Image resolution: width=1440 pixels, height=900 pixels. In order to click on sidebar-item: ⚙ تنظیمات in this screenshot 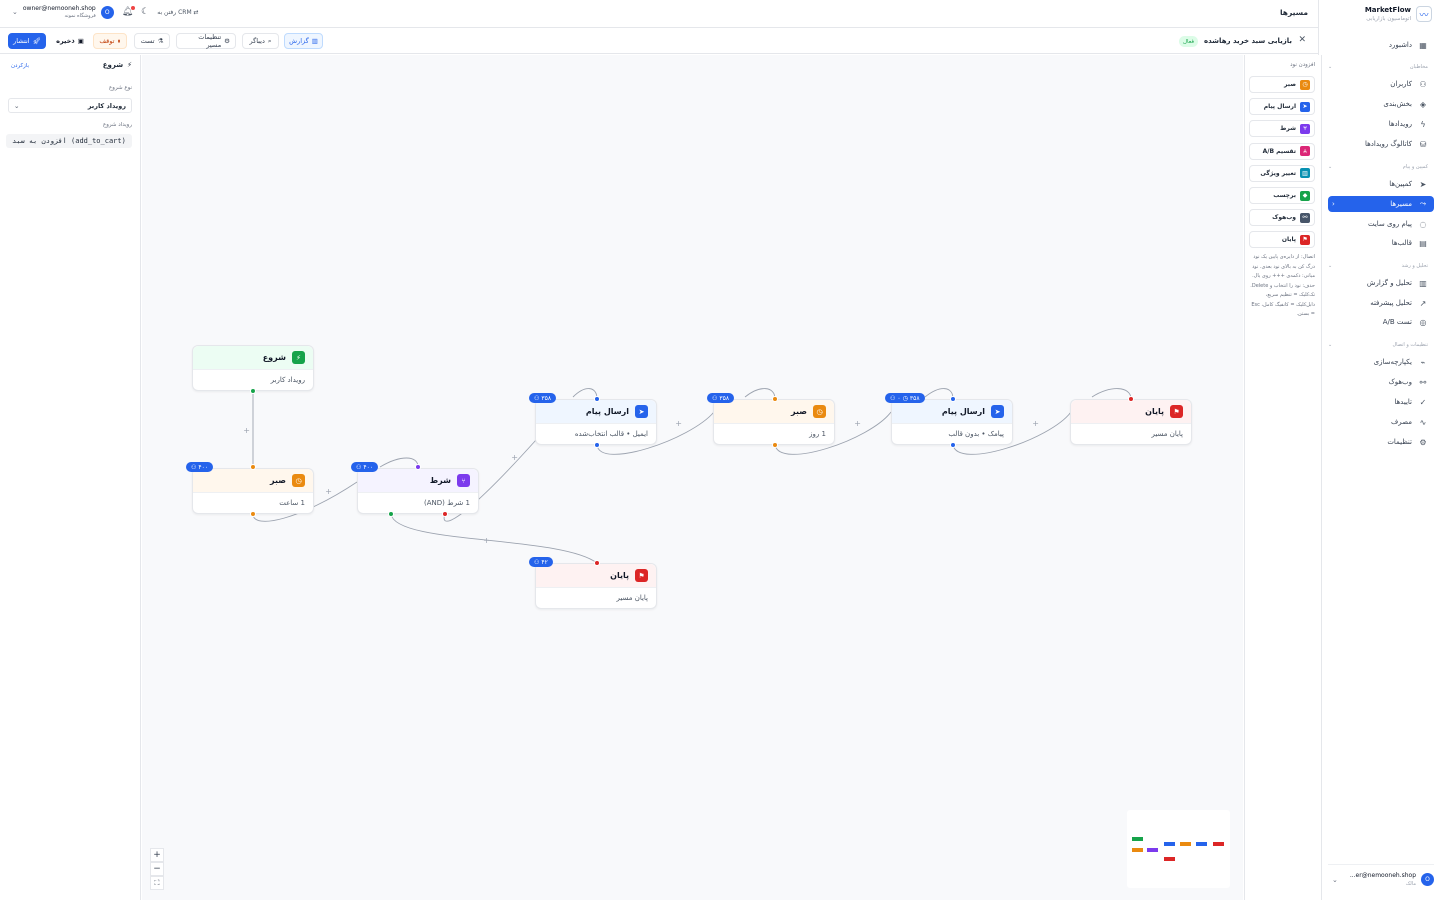, I will do `click(1381, 442)`.